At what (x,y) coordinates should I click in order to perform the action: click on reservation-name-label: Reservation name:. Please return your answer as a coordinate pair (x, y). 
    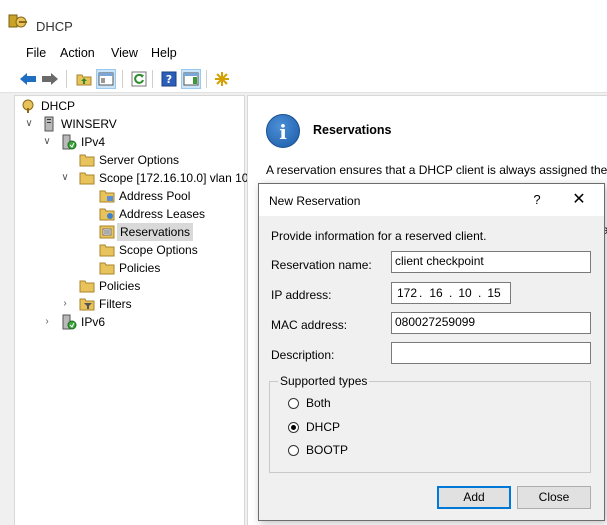
    Looking at the image, I should click on (321, 265).